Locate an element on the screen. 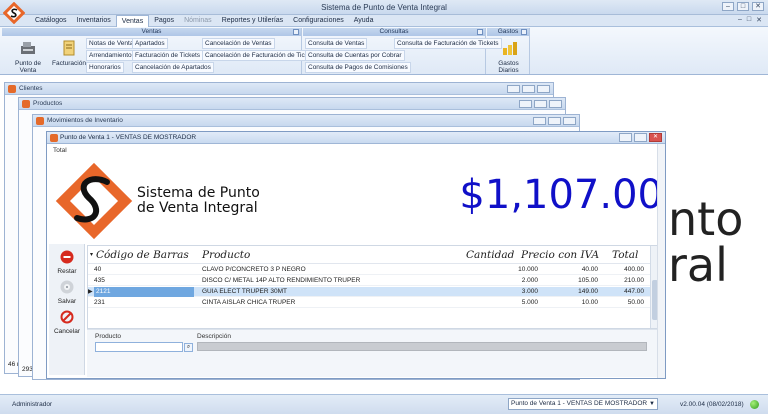 Image resolution: width=768 pixels, height=414 pixels. action-sidebar: Restar Salvar Cancelar is located at coordinates (67, 309).